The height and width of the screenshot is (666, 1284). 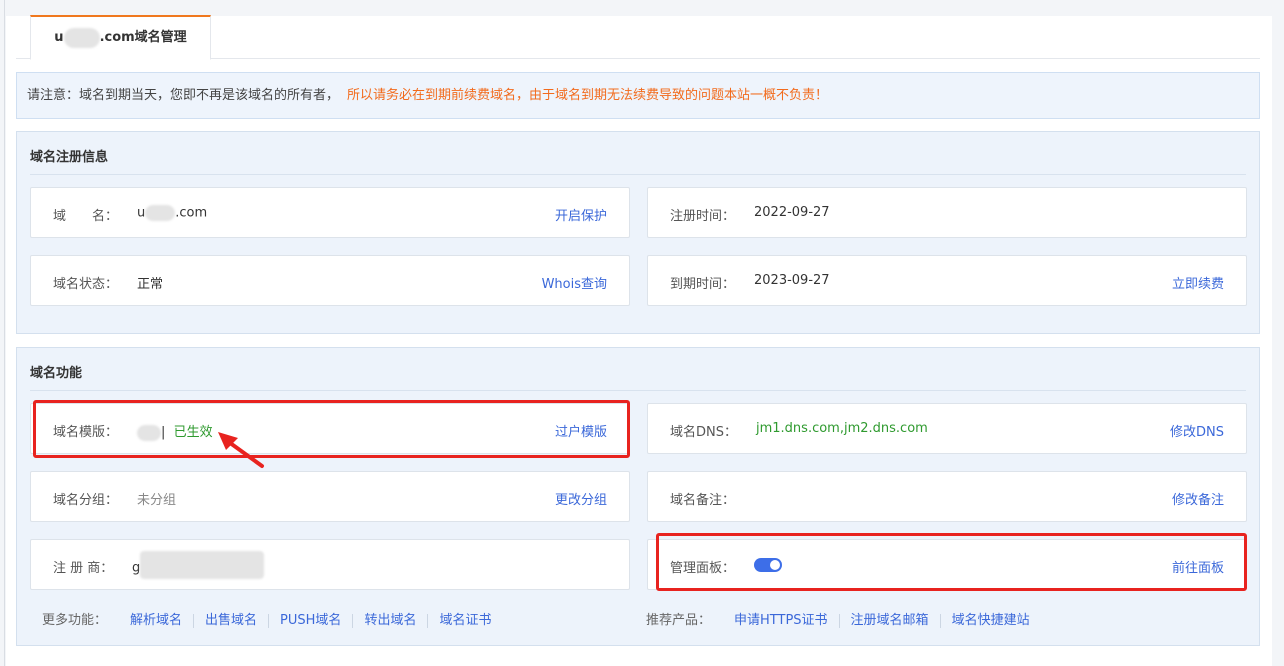 I want to click on highlight-template, so click(x=331, y=429).